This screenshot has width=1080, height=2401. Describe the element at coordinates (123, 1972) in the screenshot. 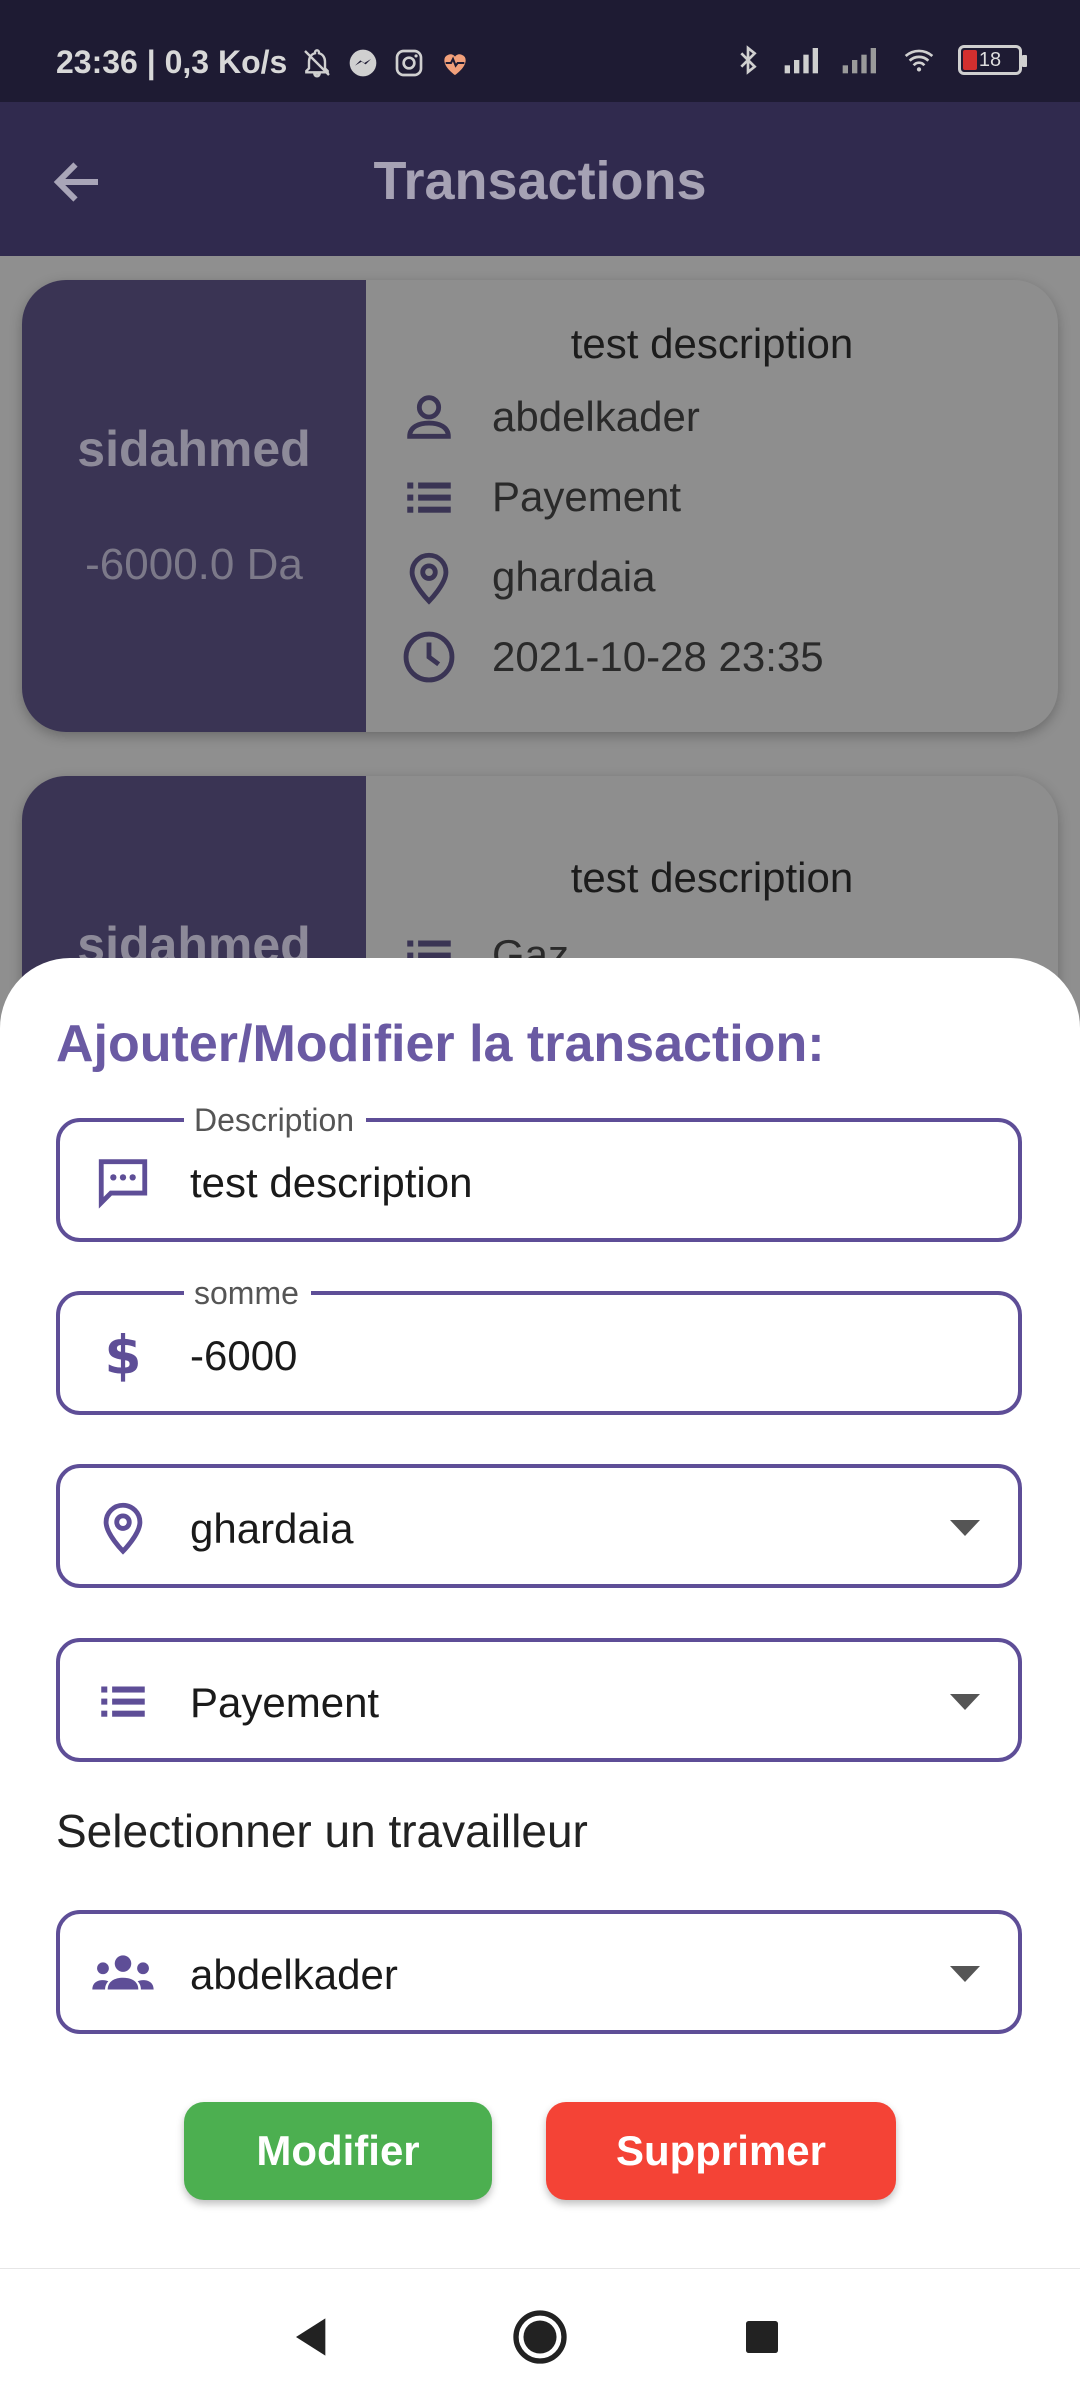

I see `people-icon` at that location.